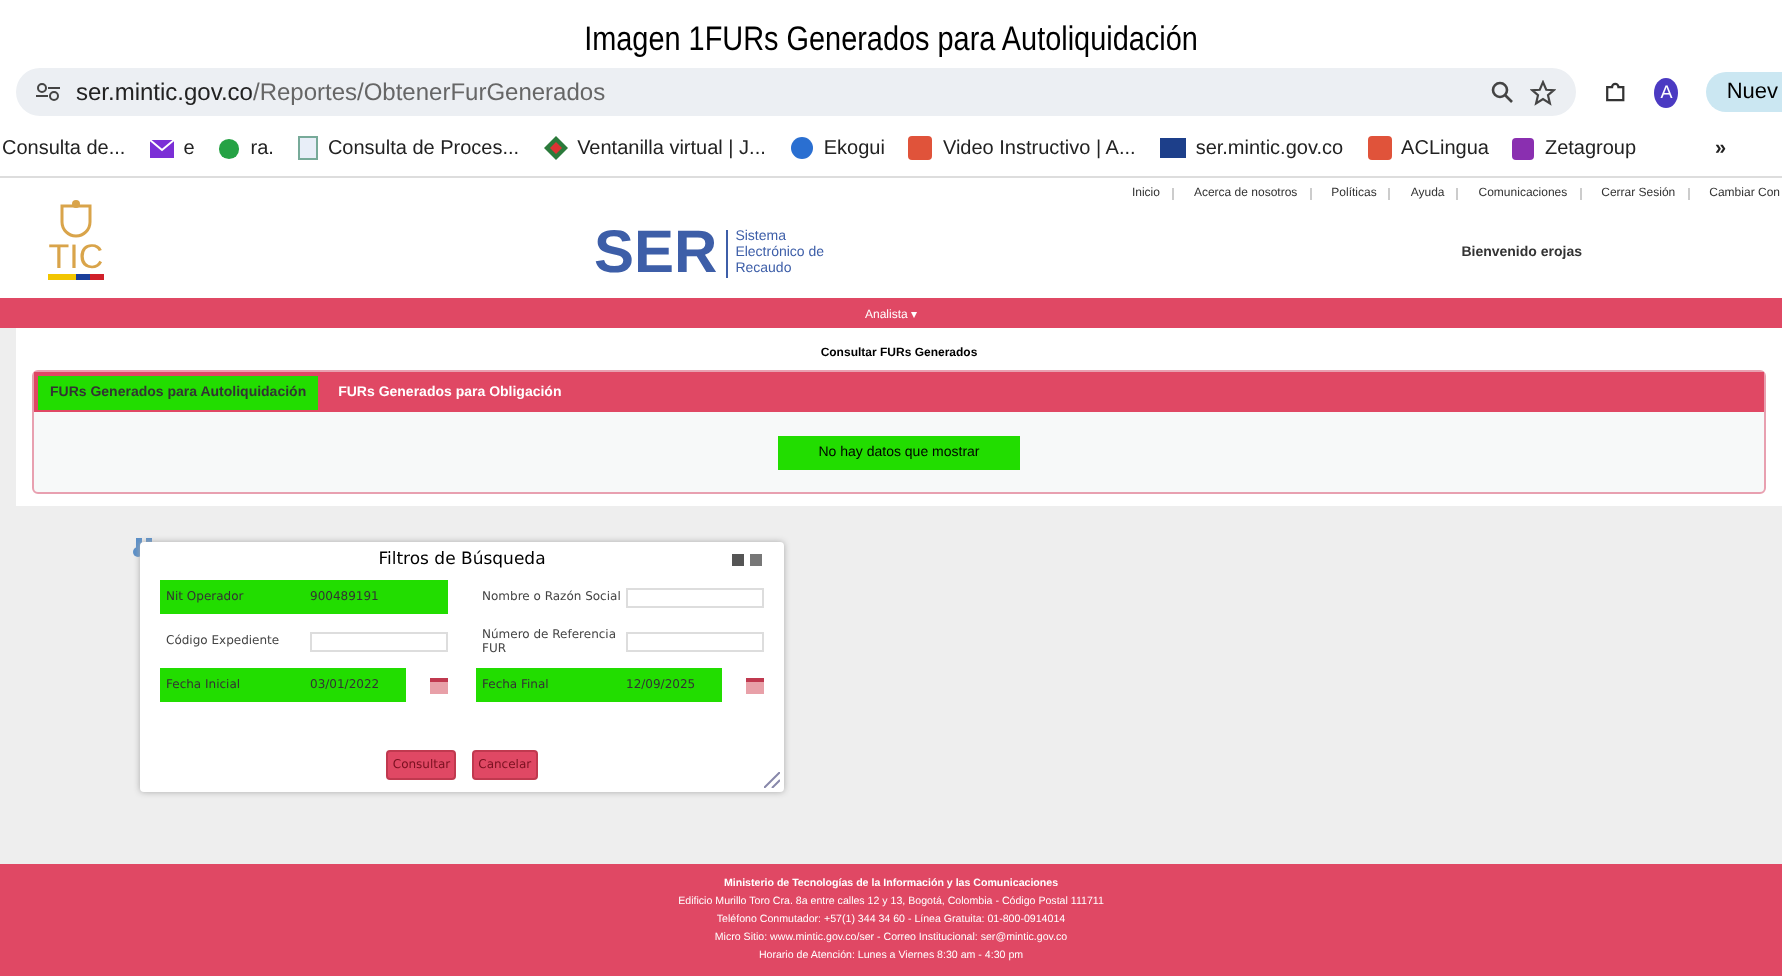 The width and height of the screenshot is (1782, 976). What do you see at coordinates (796, 92) in the screenshot?
I see `address-bar: ser.mintic.gov.co/Reportes/ObtenerFurGenerados` at bounding box center [796, 92].